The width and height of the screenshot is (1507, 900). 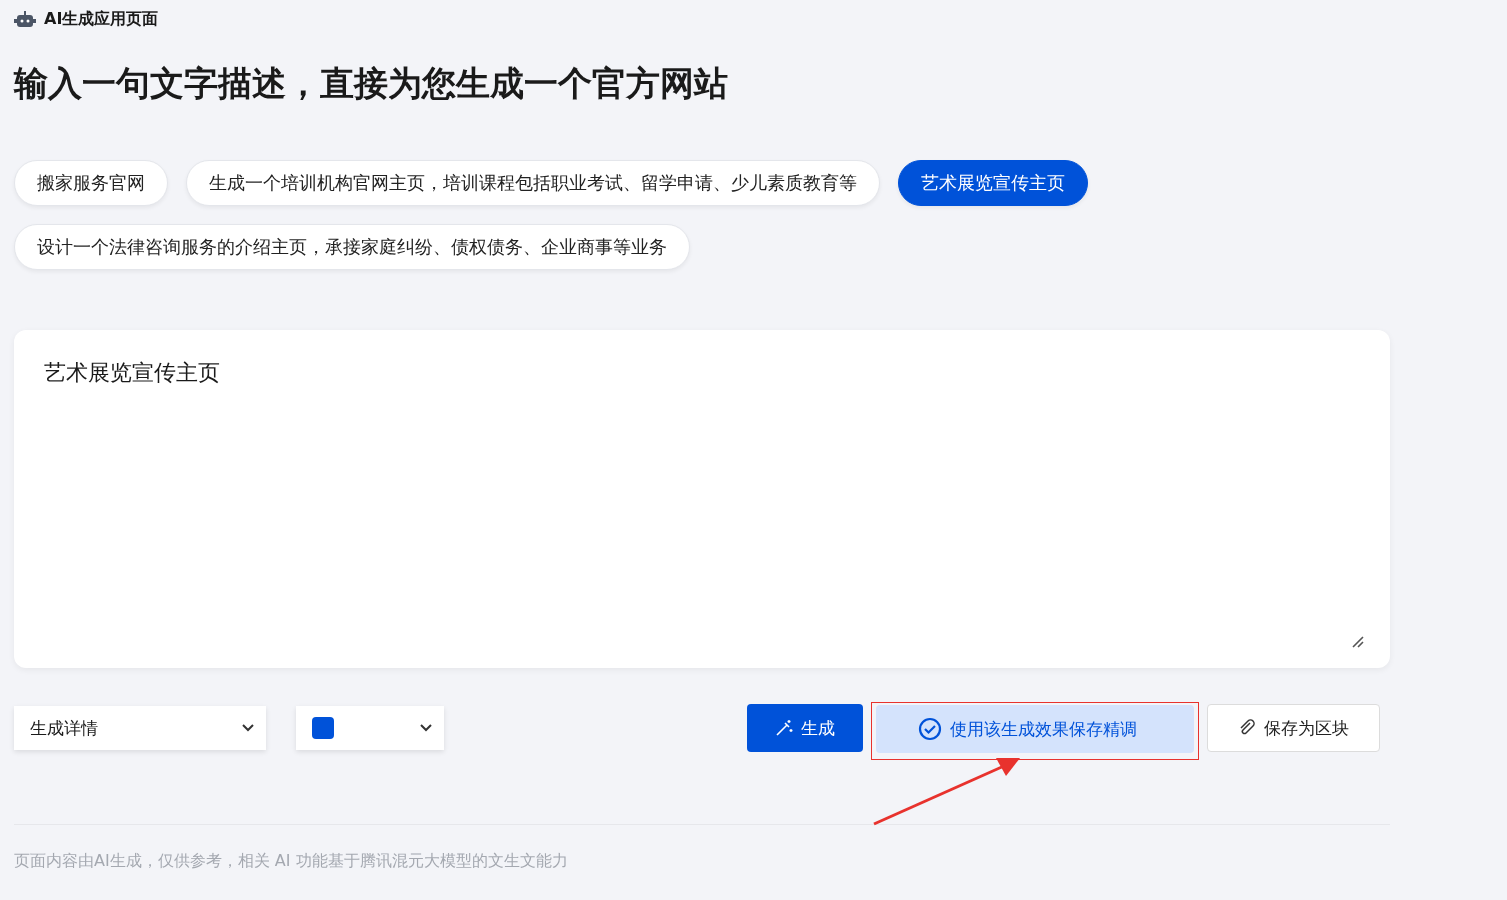 What do you see at coordinates (533, 183) in the screenshot?
I see `suggestion-chip: 生成一个培训机构官网主页，培训课程包括职业考试、留学申请、少儿素质教育等` at bounding box center [533, 183].